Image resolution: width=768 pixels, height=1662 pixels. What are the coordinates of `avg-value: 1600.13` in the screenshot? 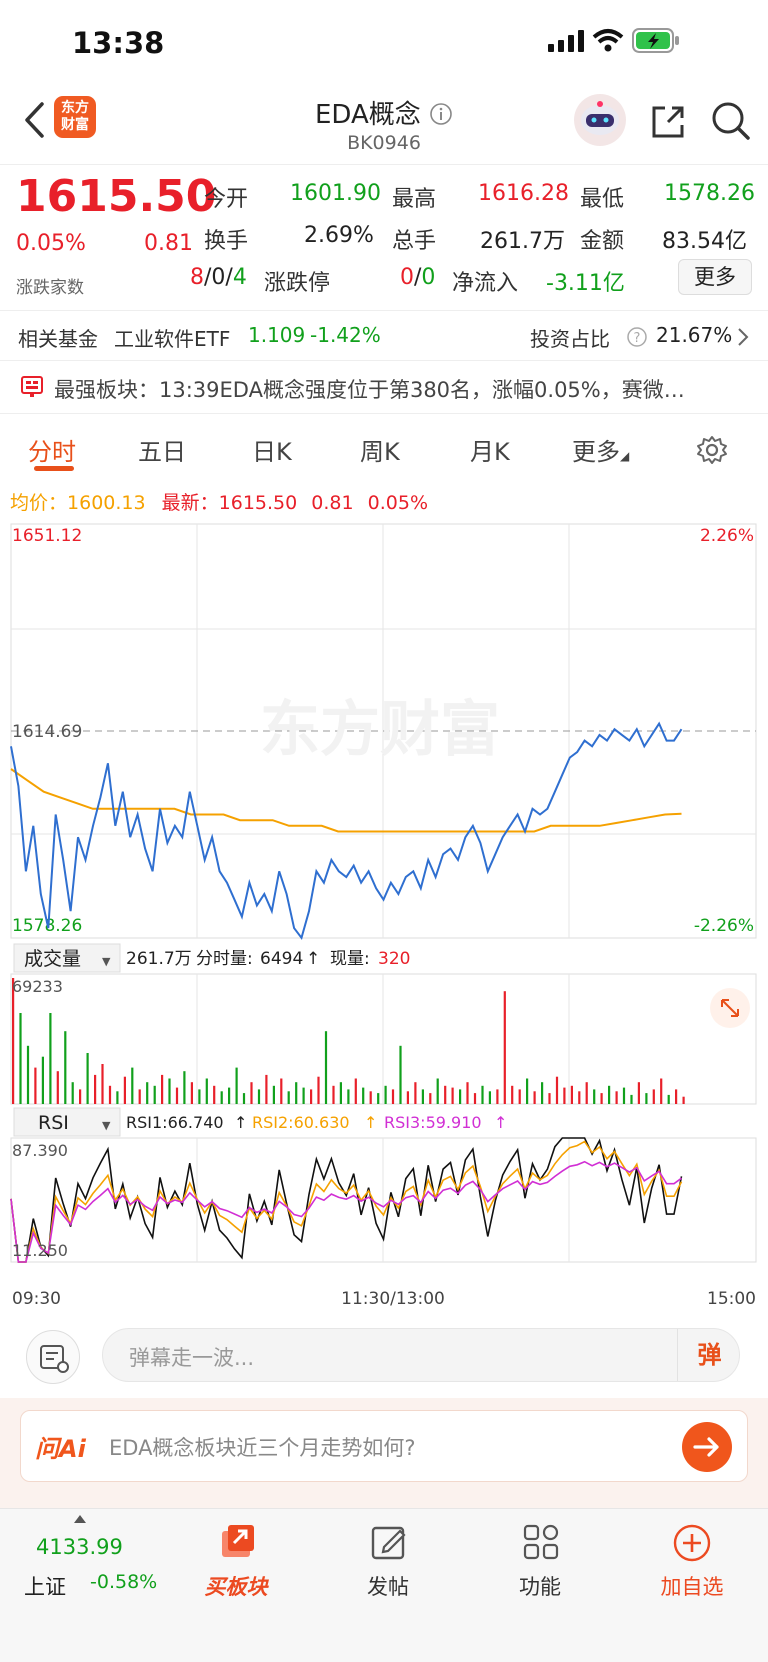 It's located at (106, 503).